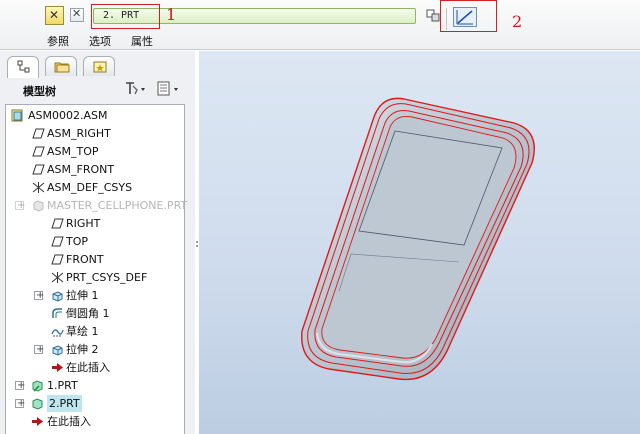 This screenshot has height=434, width=640. Describe the element at coordinates (95, 115) in the screenshot. I see `tree-item: ASM0002.ASM` at that location.